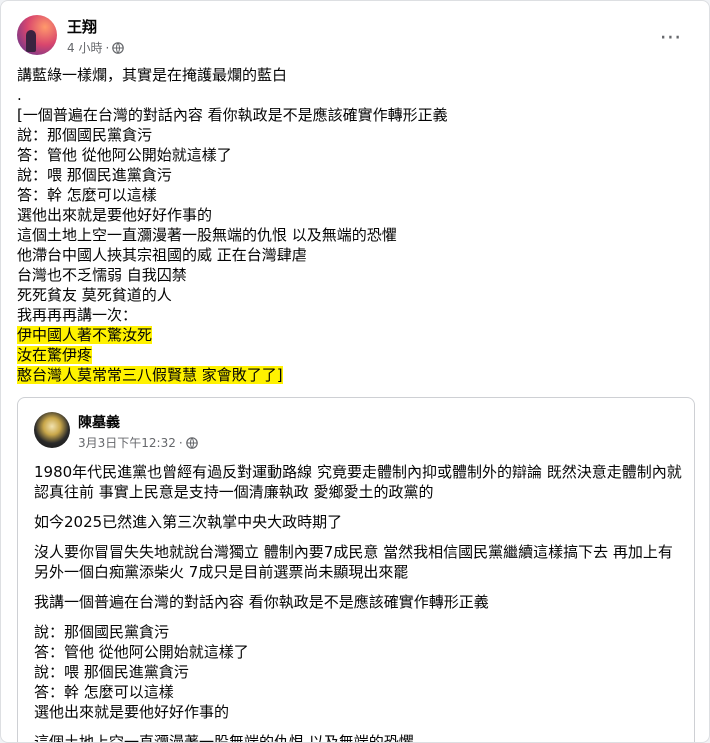 The height and width of the screenshot is (743, 710). I want to click on shared-text-line: 這個土地上空一直瀰漫著一股無端的仇恨 以及無端的恐懼, so click(224, 738).